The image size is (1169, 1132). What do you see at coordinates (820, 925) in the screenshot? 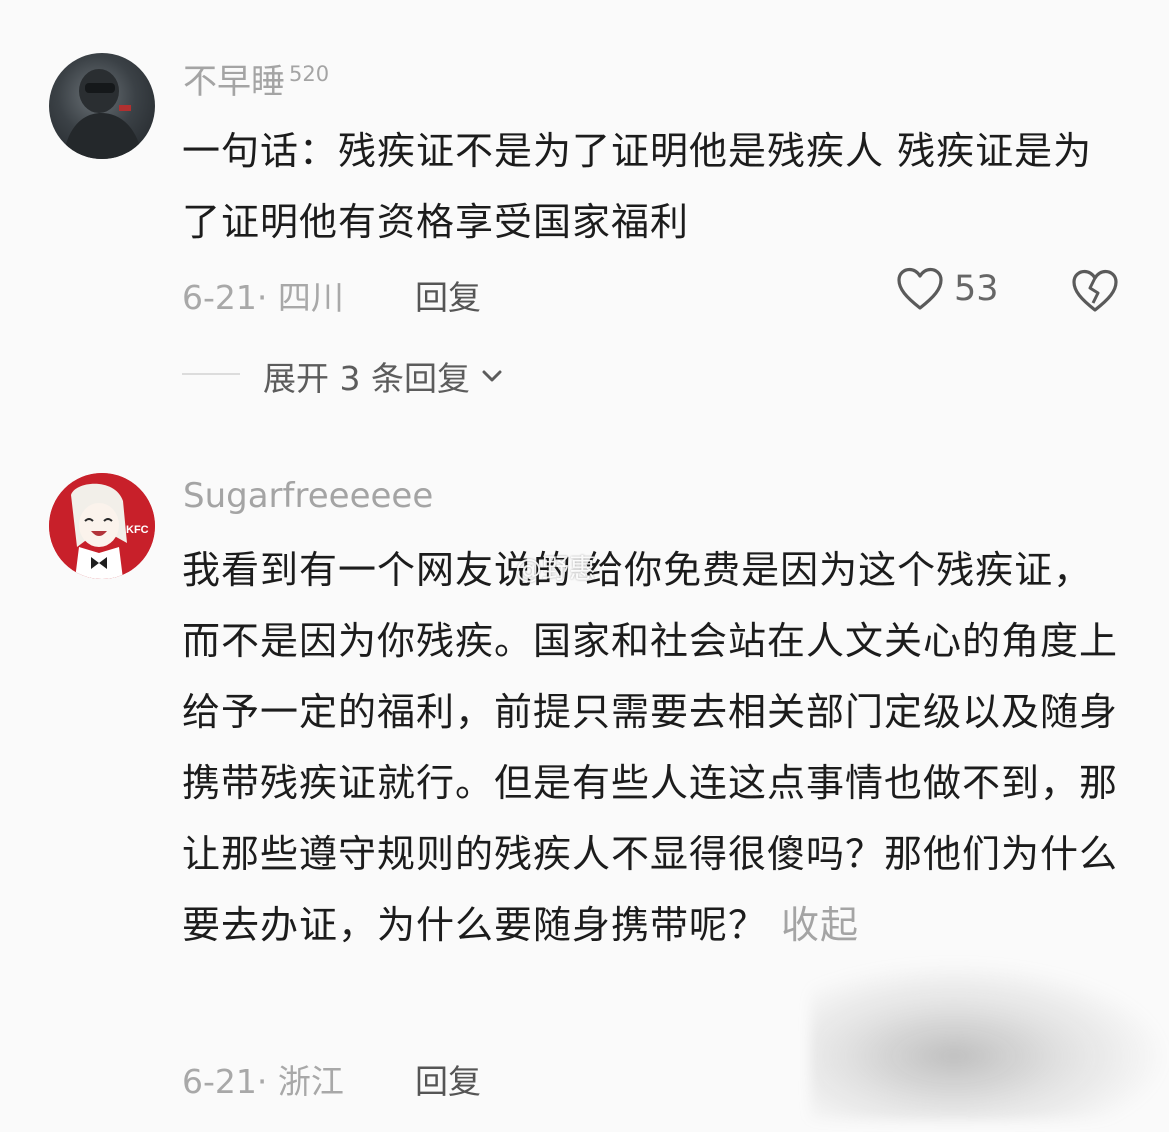
I see `collapse-button: 收起` at bounding box center [820, 925].